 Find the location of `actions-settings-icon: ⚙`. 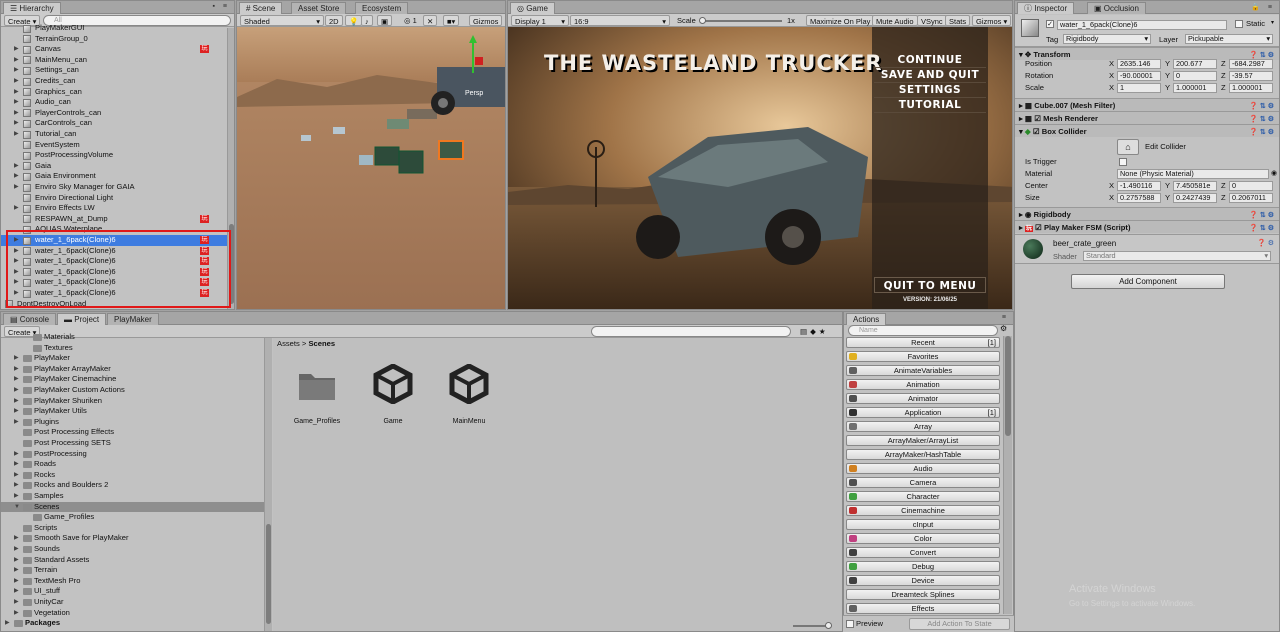

actions-settings-icon: ⚙ is located at coordinates (1003, 328).